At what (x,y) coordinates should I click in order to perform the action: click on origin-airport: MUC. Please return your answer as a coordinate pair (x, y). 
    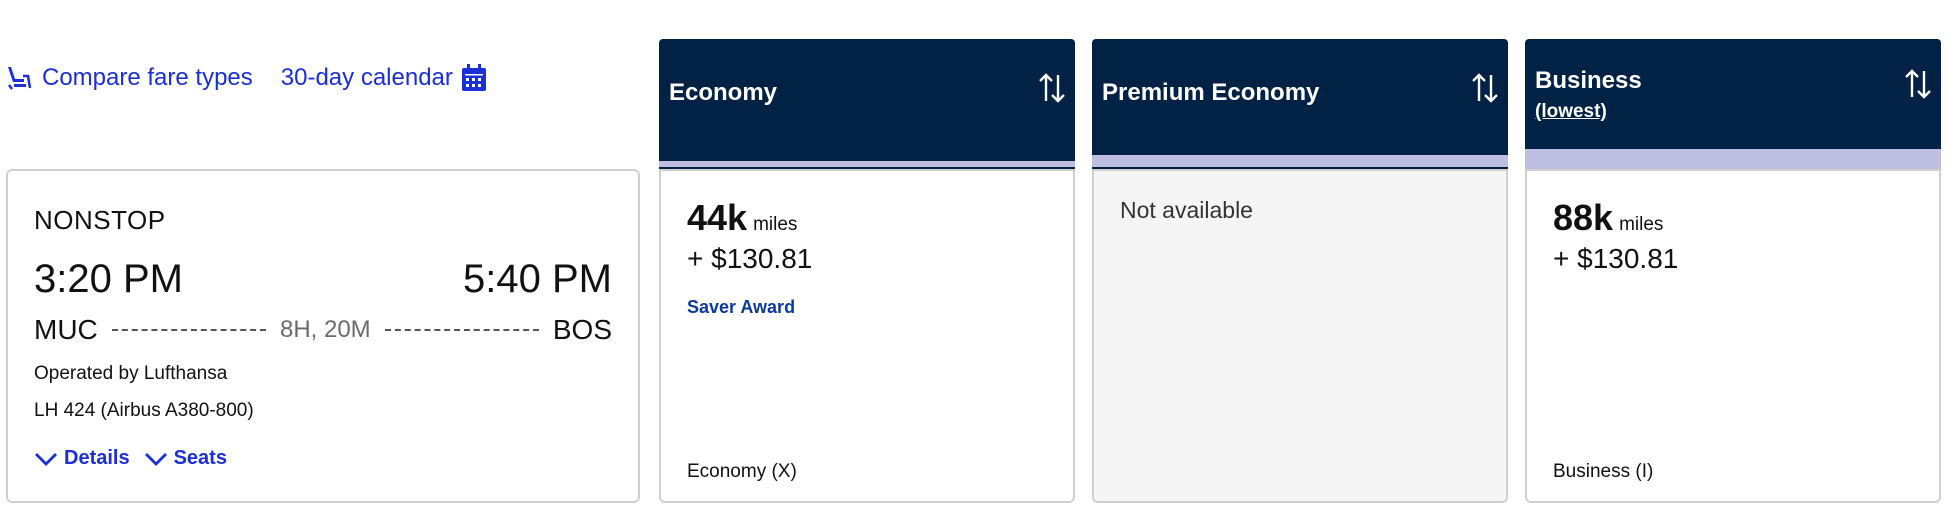
    Looking at the image, I should click on (66, 329).